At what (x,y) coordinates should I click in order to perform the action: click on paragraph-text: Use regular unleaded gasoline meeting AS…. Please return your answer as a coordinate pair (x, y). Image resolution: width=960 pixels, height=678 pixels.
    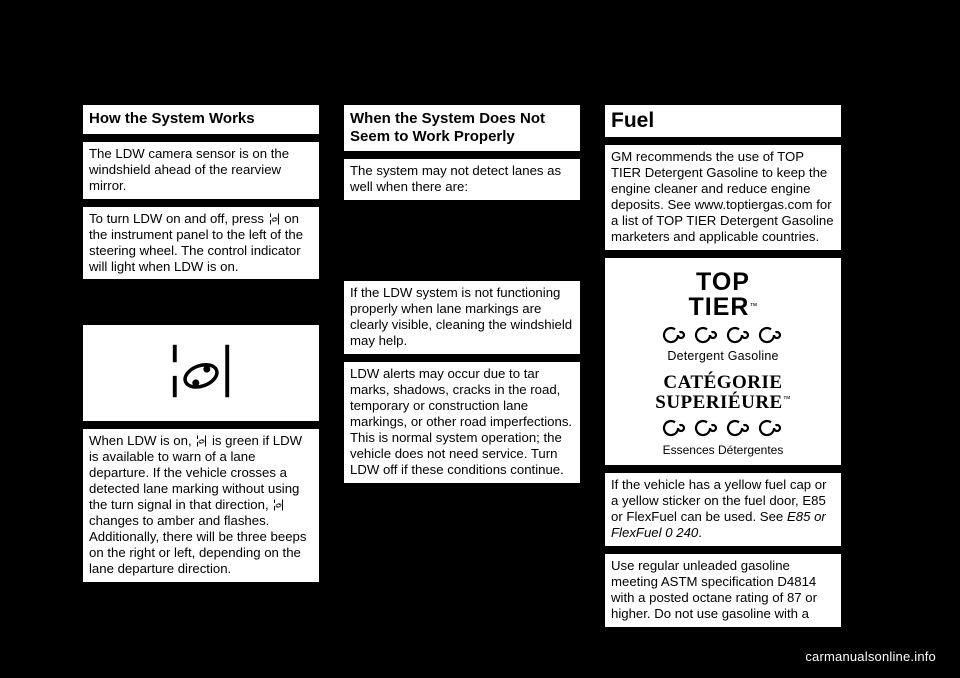
    Looking at the image, I should click on (714, 589).